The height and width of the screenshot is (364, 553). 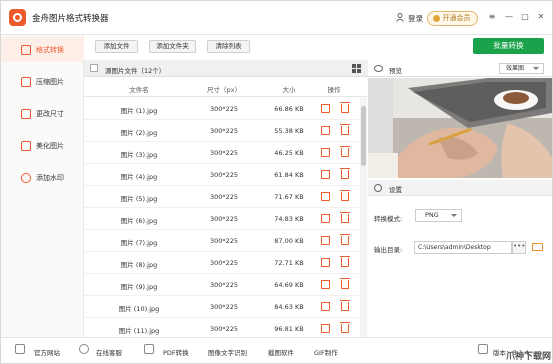 I want to click on close-icon: ✕, so click(x=541, y=17).